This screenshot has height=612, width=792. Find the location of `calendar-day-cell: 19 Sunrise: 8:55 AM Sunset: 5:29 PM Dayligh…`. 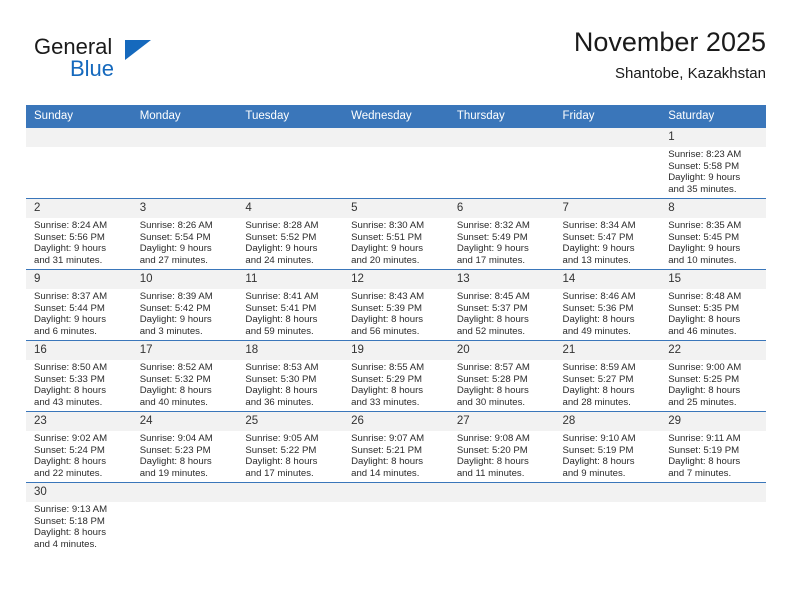

calendar-day-cell: 19 Sunrise: 8:55 AM Sunset: 5:29 PM Dayligh… is located at coordinates (396, 376).